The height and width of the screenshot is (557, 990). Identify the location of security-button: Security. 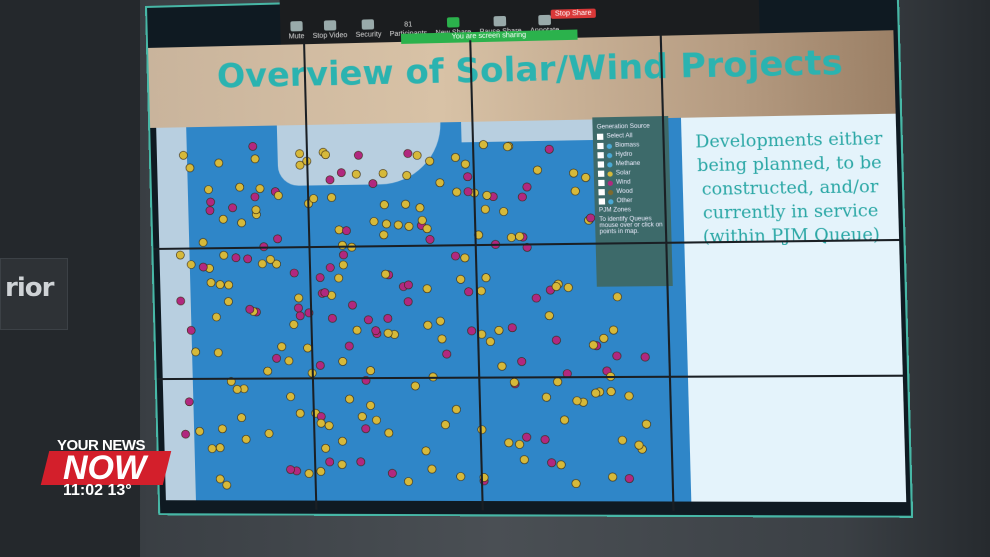
(368, 31).